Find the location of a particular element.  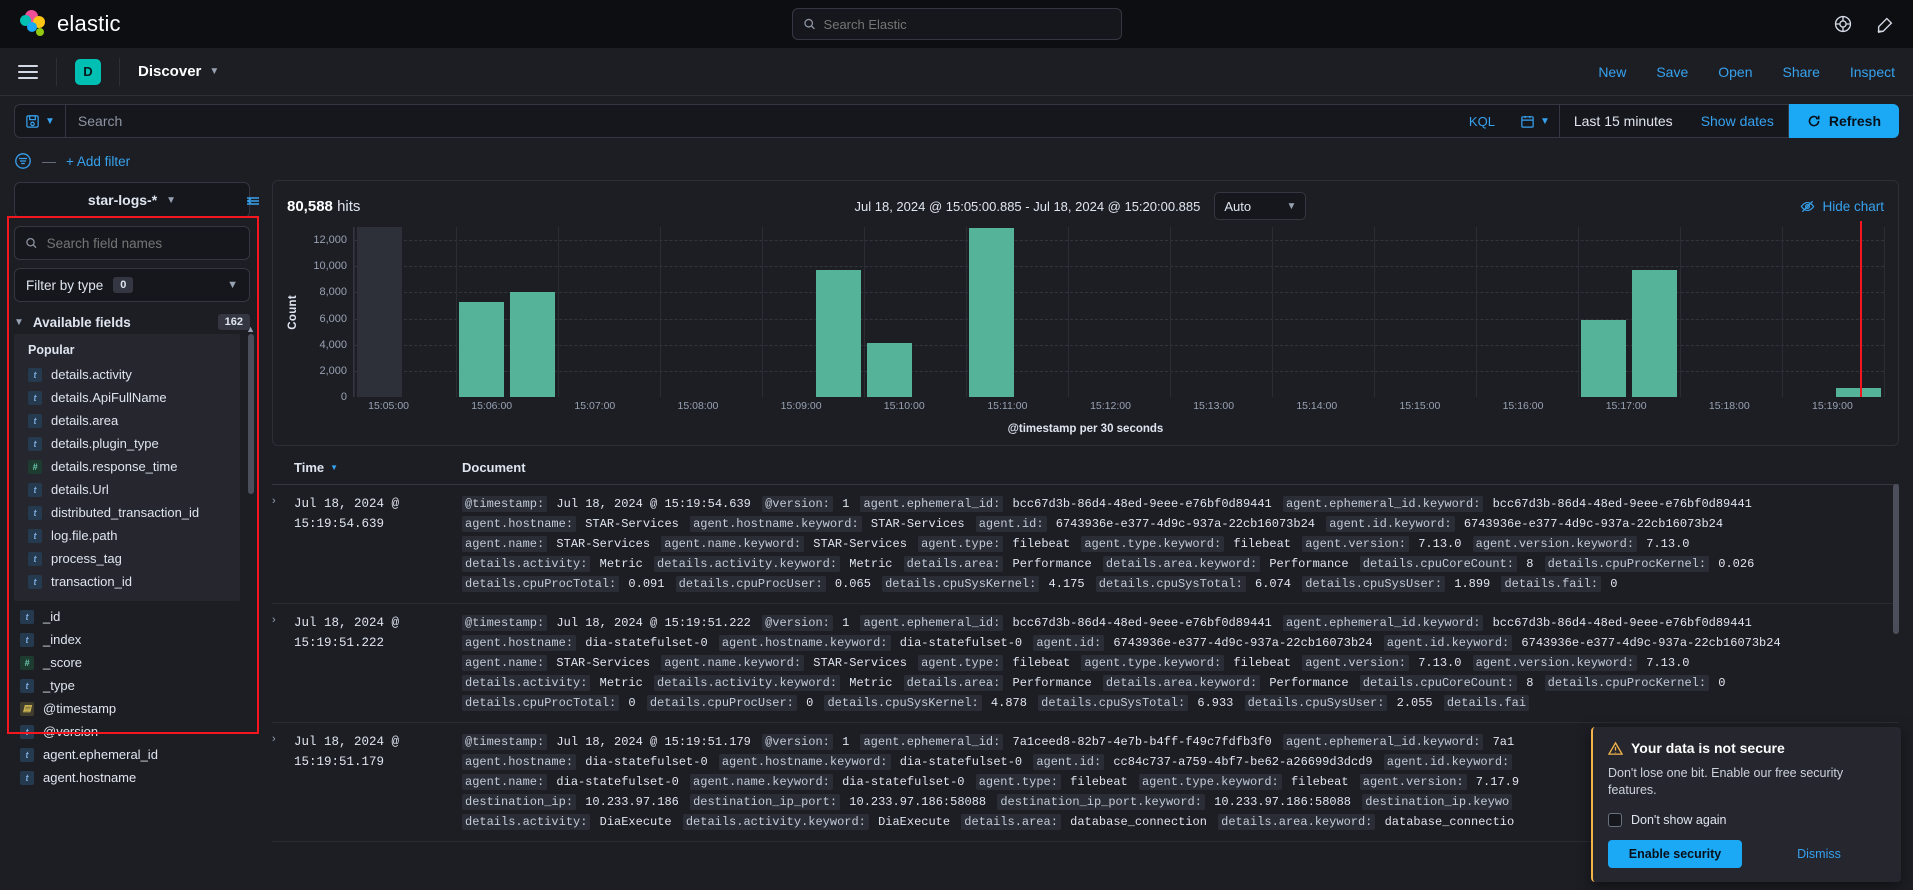

toast-title-group: Your data is not secure is located at coordinates (1747, 748).